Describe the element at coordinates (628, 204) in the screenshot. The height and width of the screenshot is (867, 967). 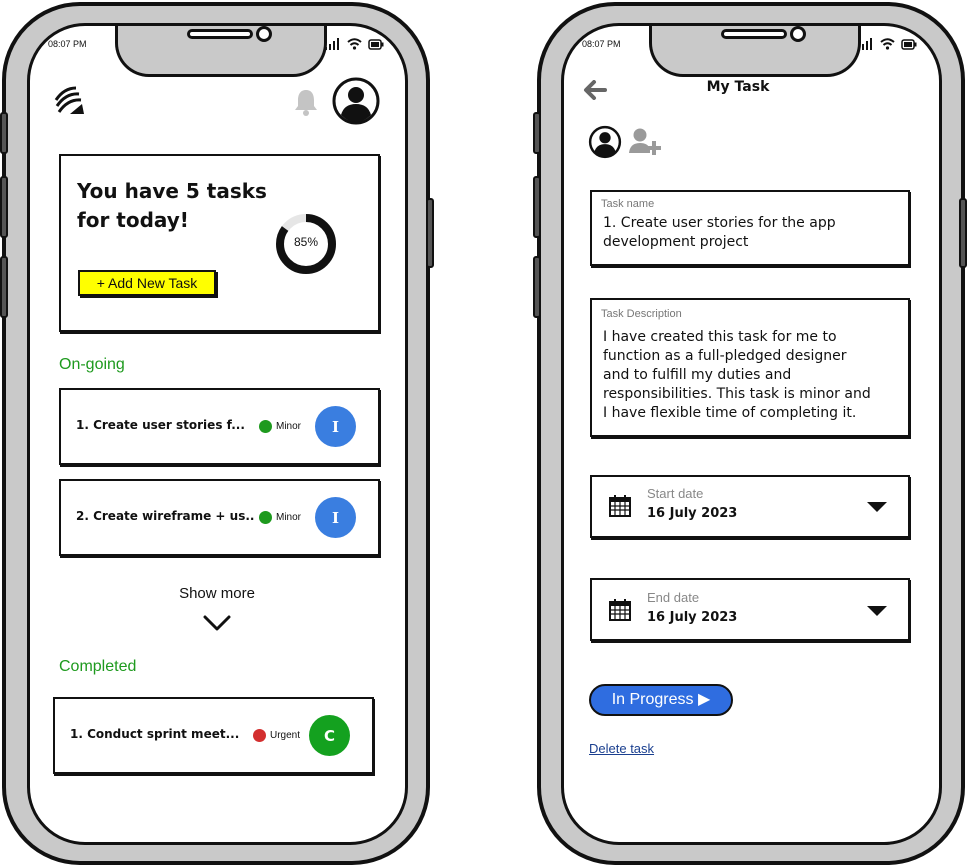
I see `task-name-label: Task name` at that location.